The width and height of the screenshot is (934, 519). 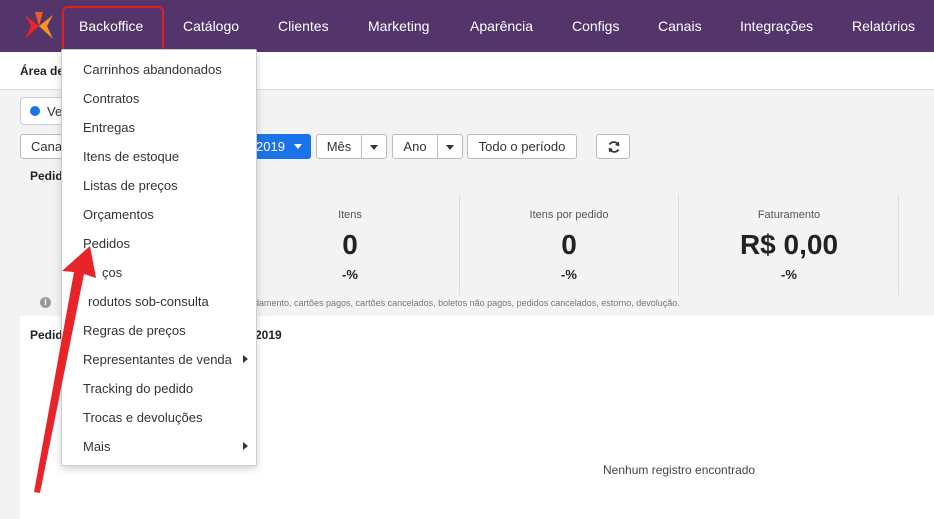 What do you see at coordinates (350, 244) in the screenshot?
I see `stat-itens-value: 0` at bounding box center [350, 244].